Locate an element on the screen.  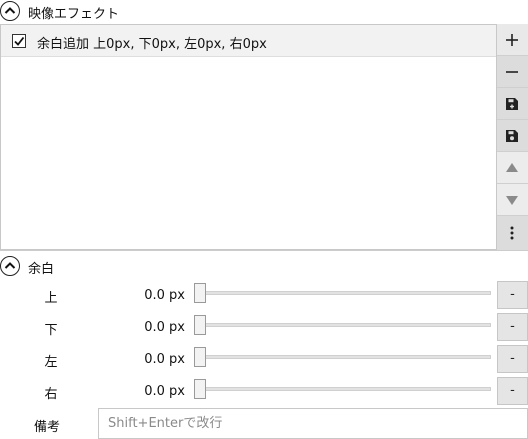
save-new-button is located at coordinates (512, 104).